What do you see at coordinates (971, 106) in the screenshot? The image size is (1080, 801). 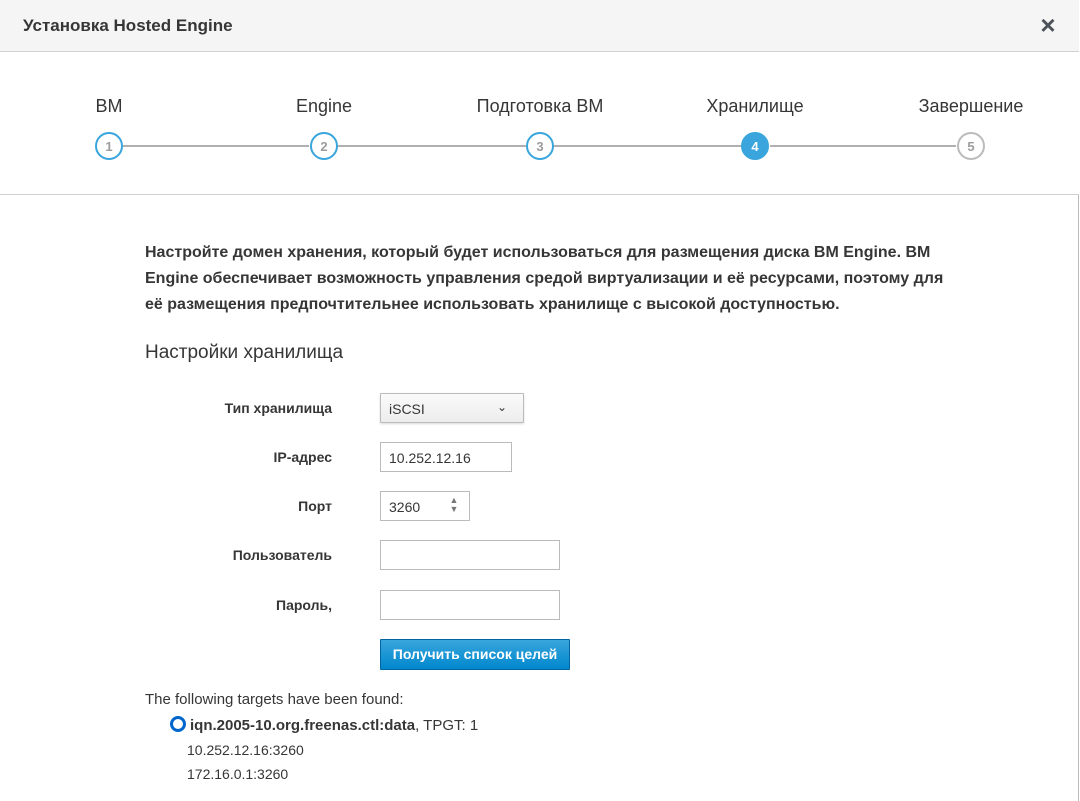 I see `step-label: Завершение` at bounding box center [971, 106].